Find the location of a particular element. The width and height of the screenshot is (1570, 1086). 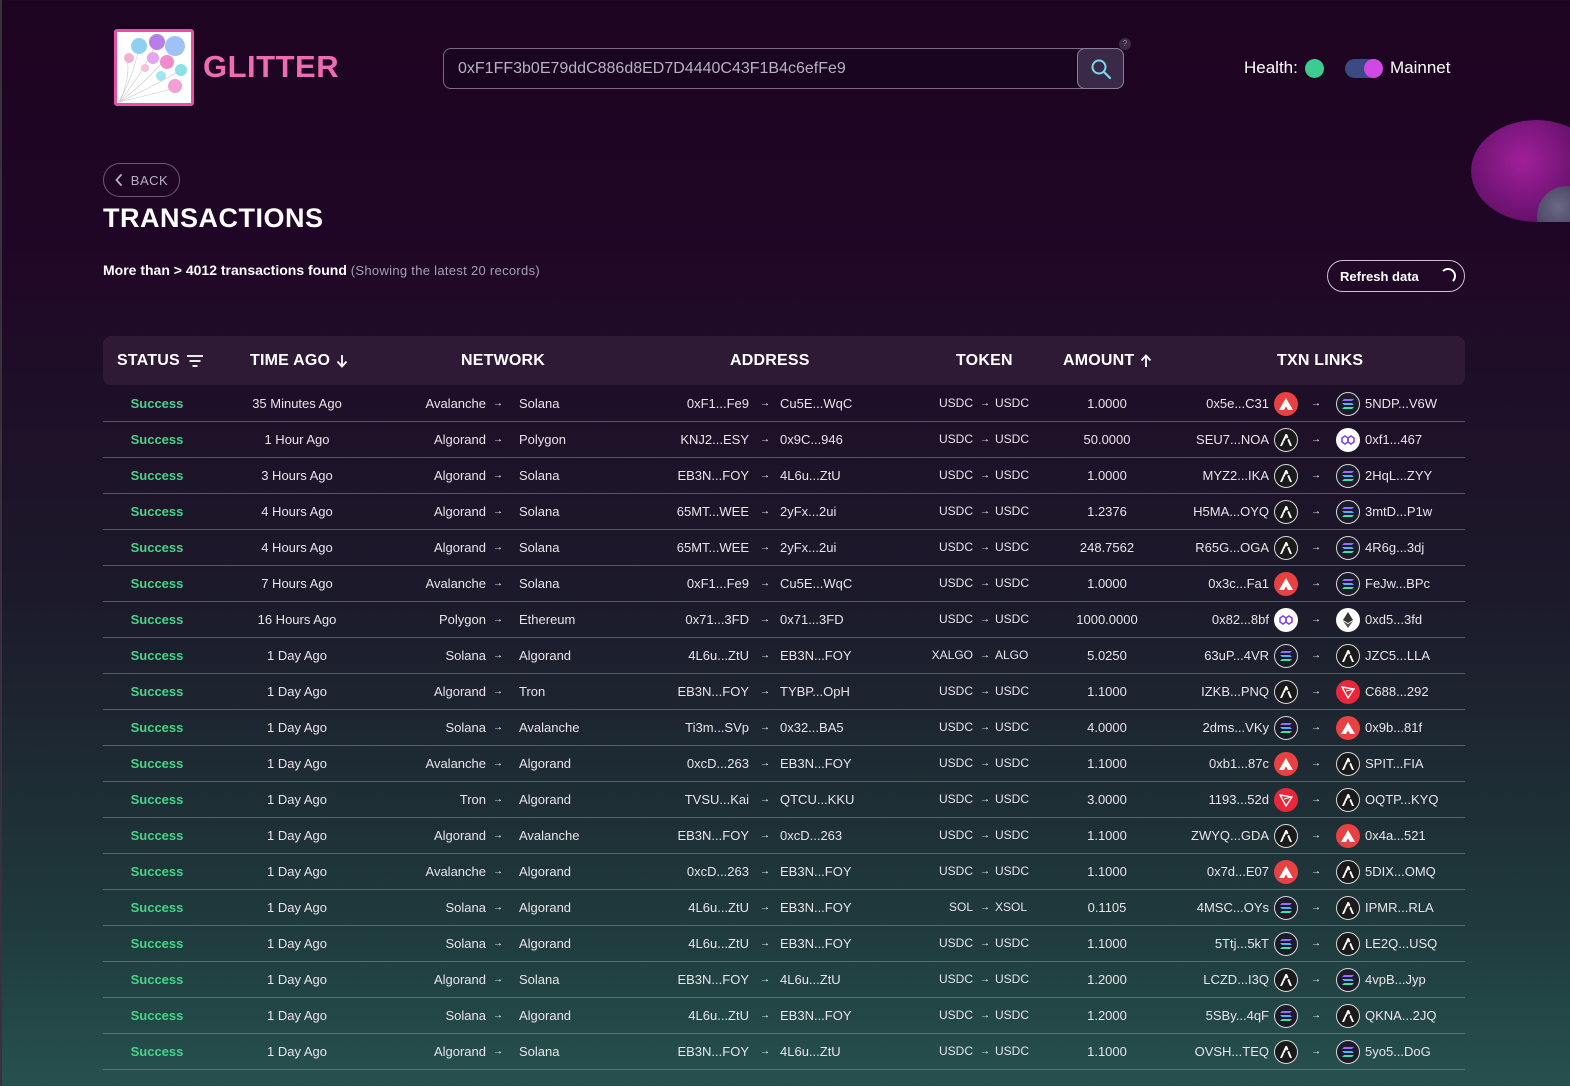

destination-txn-link: 0x4a...521 is located at coordinates (1415, 835).